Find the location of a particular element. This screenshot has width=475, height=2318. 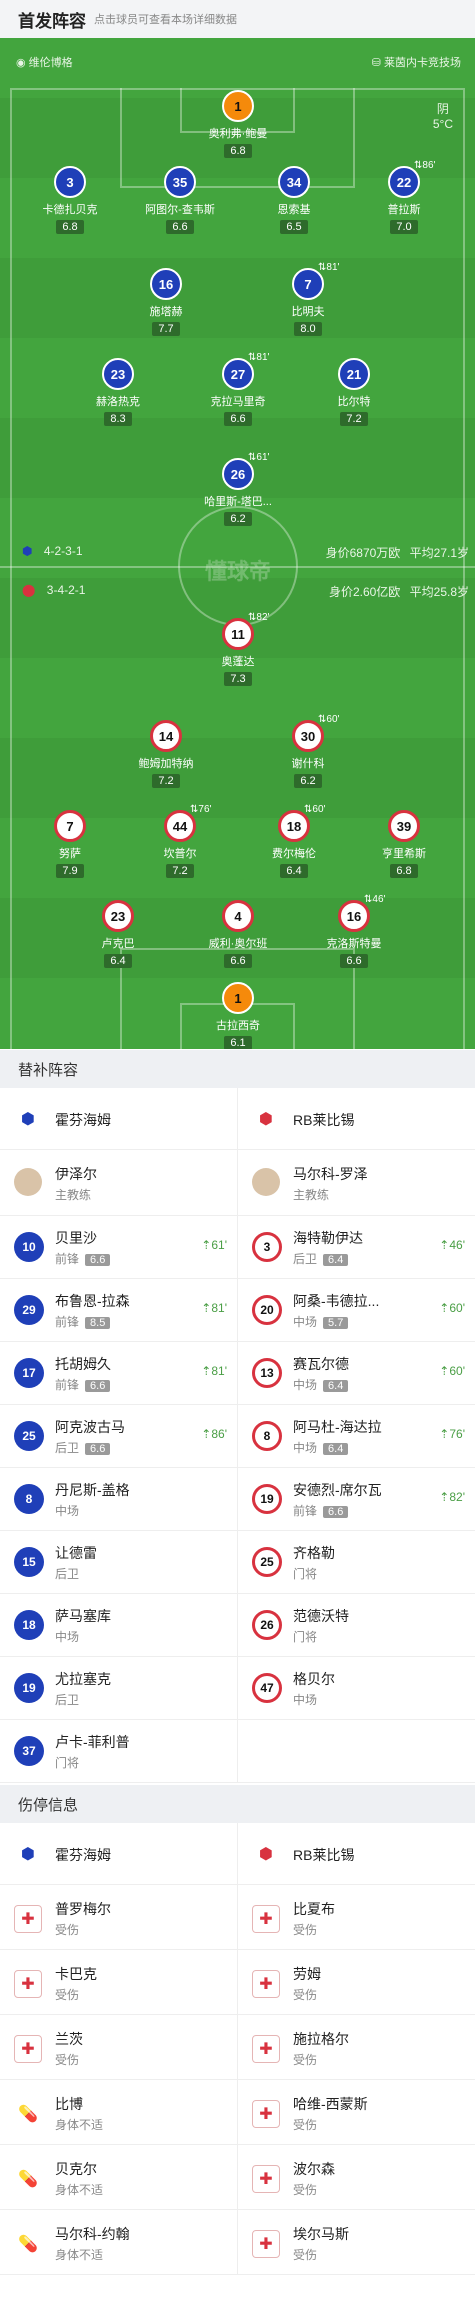

sub-rating: 5.7 is located at coordinates (336, 1323).